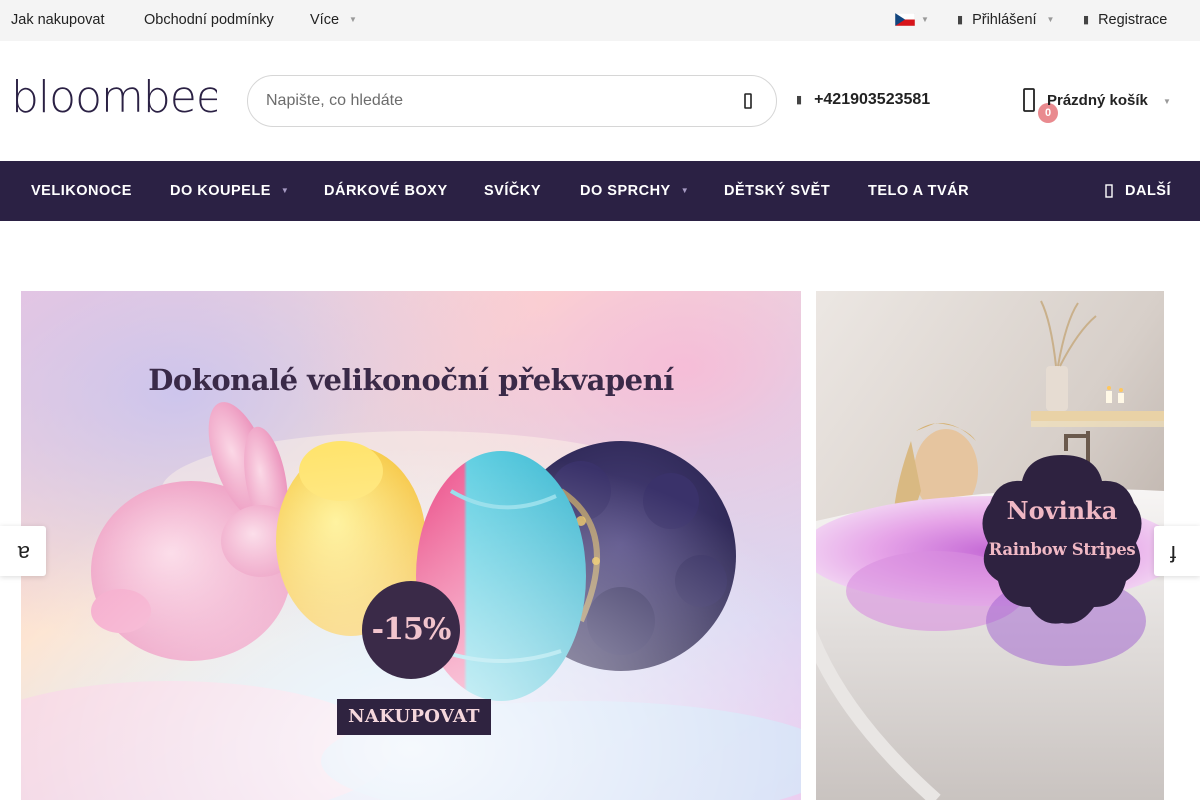 The width and height of the screenshot is (1200, 800). I want to click on czech-flag-icon, so click(905, 19).